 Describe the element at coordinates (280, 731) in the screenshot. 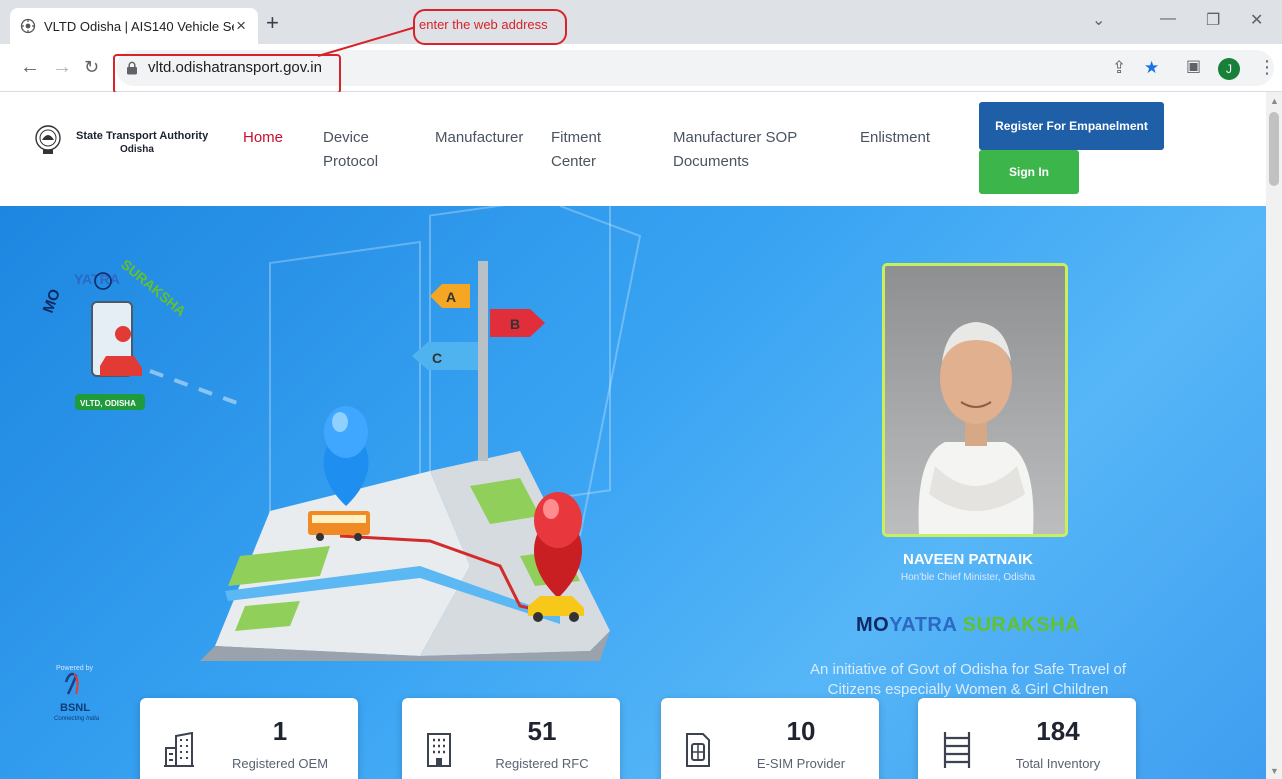

I see `stat-value: 1` at that location.